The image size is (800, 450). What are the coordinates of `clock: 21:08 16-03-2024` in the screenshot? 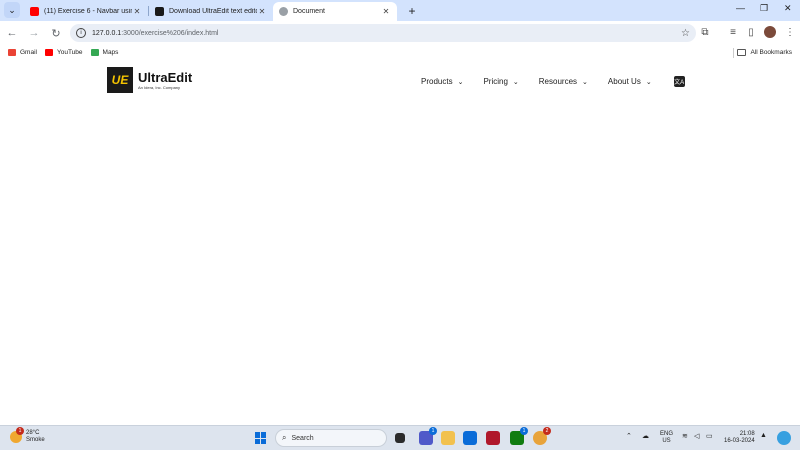 It's located at (739, 438).